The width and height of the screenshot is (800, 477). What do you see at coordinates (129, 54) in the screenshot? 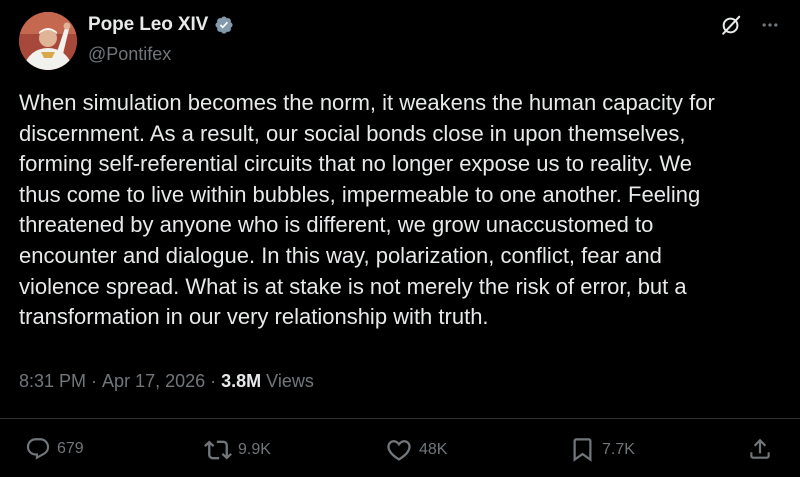
I see `handle: @Pontifex` at bounding box center [129, 54].